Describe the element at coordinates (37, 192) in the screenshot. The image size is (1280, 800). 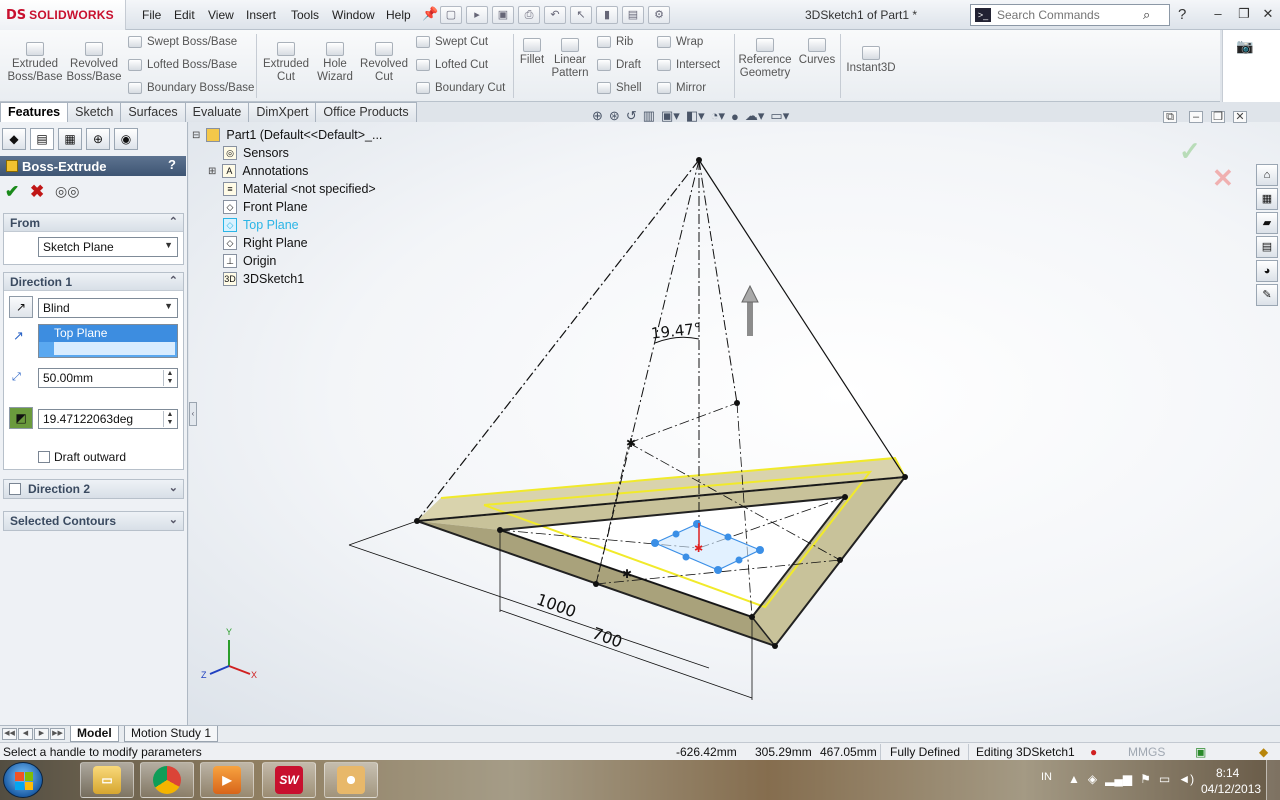
I see `cancel-button: ✖` at that location.